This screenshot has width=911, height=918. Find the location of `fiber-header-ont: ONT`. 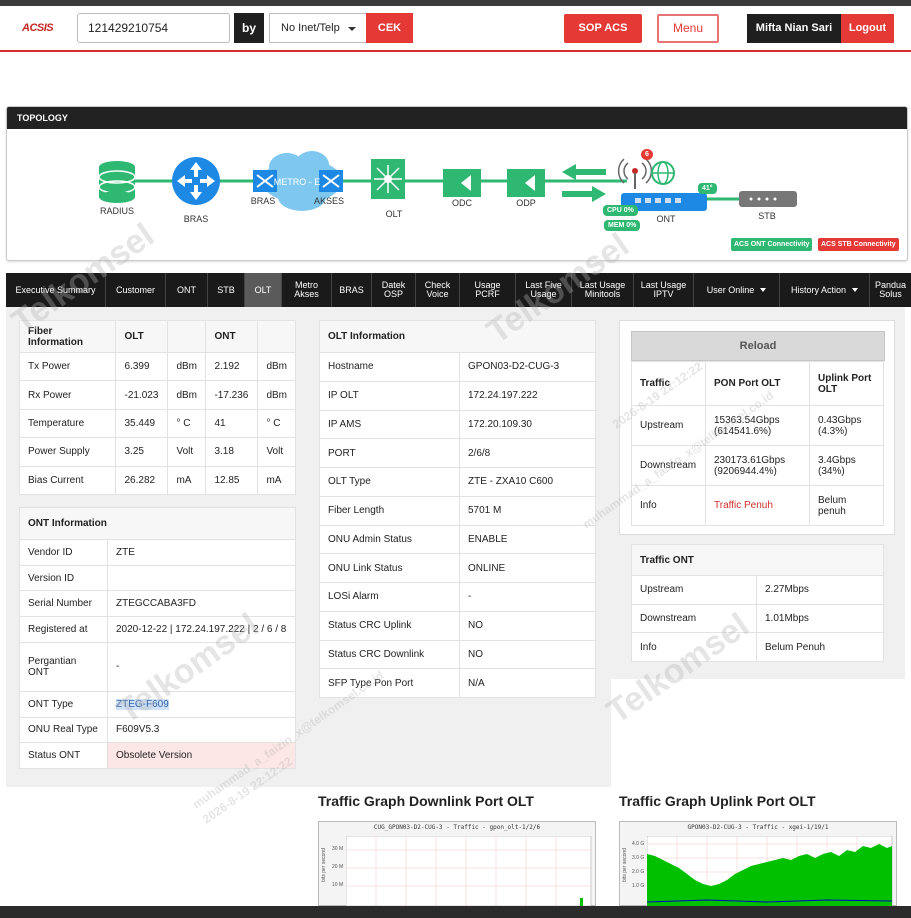

fiber-header-ont: ONT is located at coordinates (232, 336).